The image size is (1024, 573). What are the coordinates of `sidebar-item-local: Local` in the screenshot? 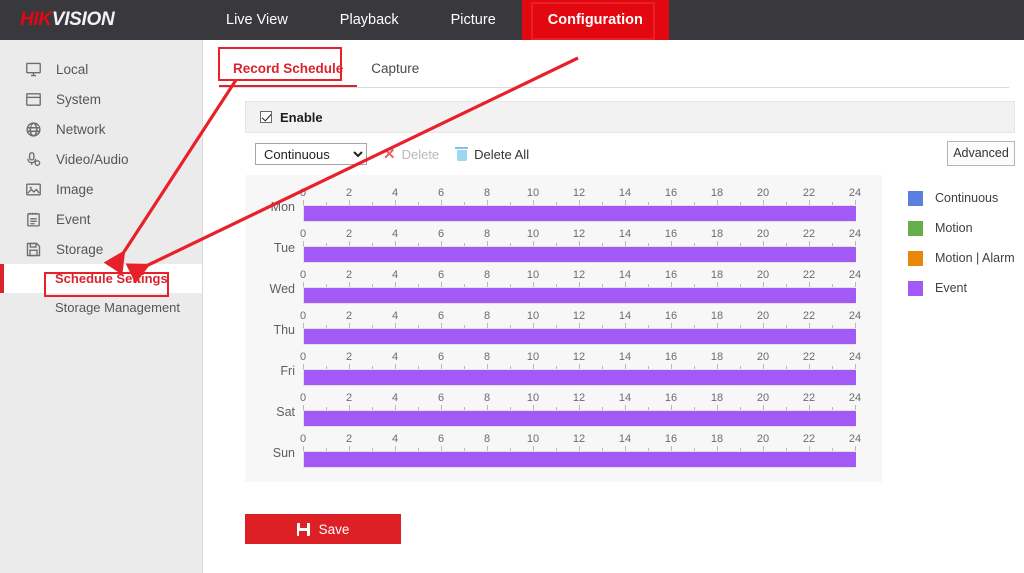 It's located at (101, 69).